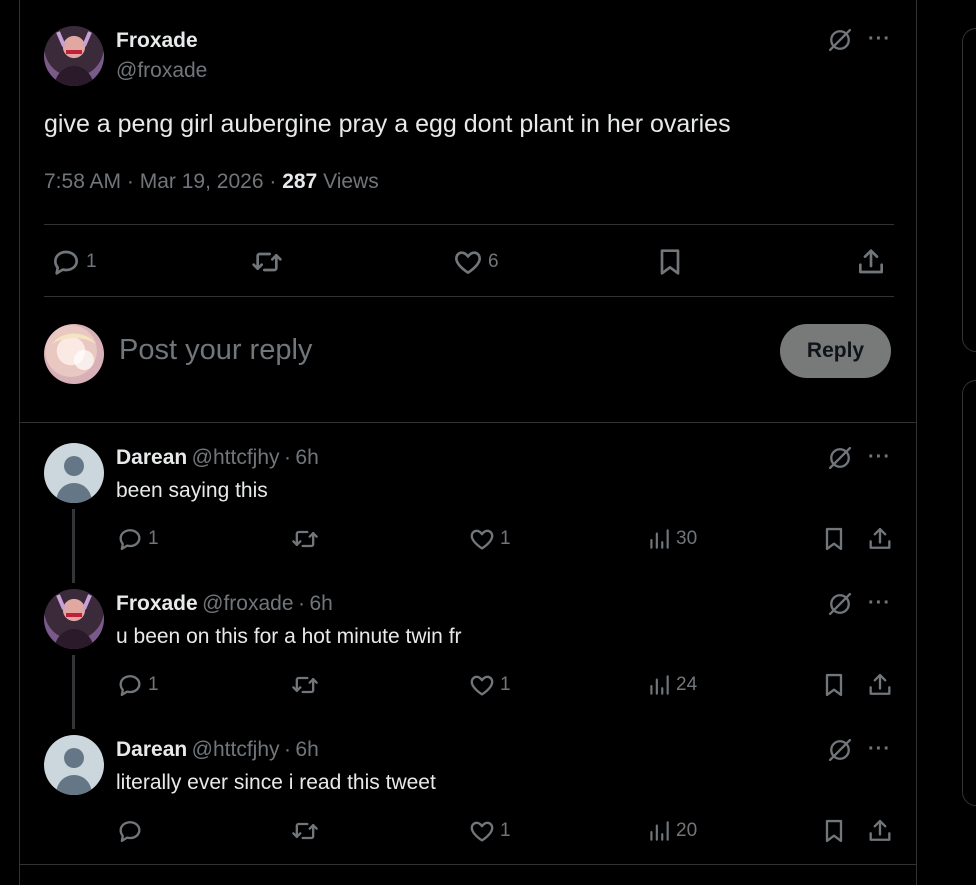 The width and height of the screenshot is (976, 885). What do you see at coordinates (74, 354) in the screenshot?
I see `user-avatar` at bounding box center [74, 354].